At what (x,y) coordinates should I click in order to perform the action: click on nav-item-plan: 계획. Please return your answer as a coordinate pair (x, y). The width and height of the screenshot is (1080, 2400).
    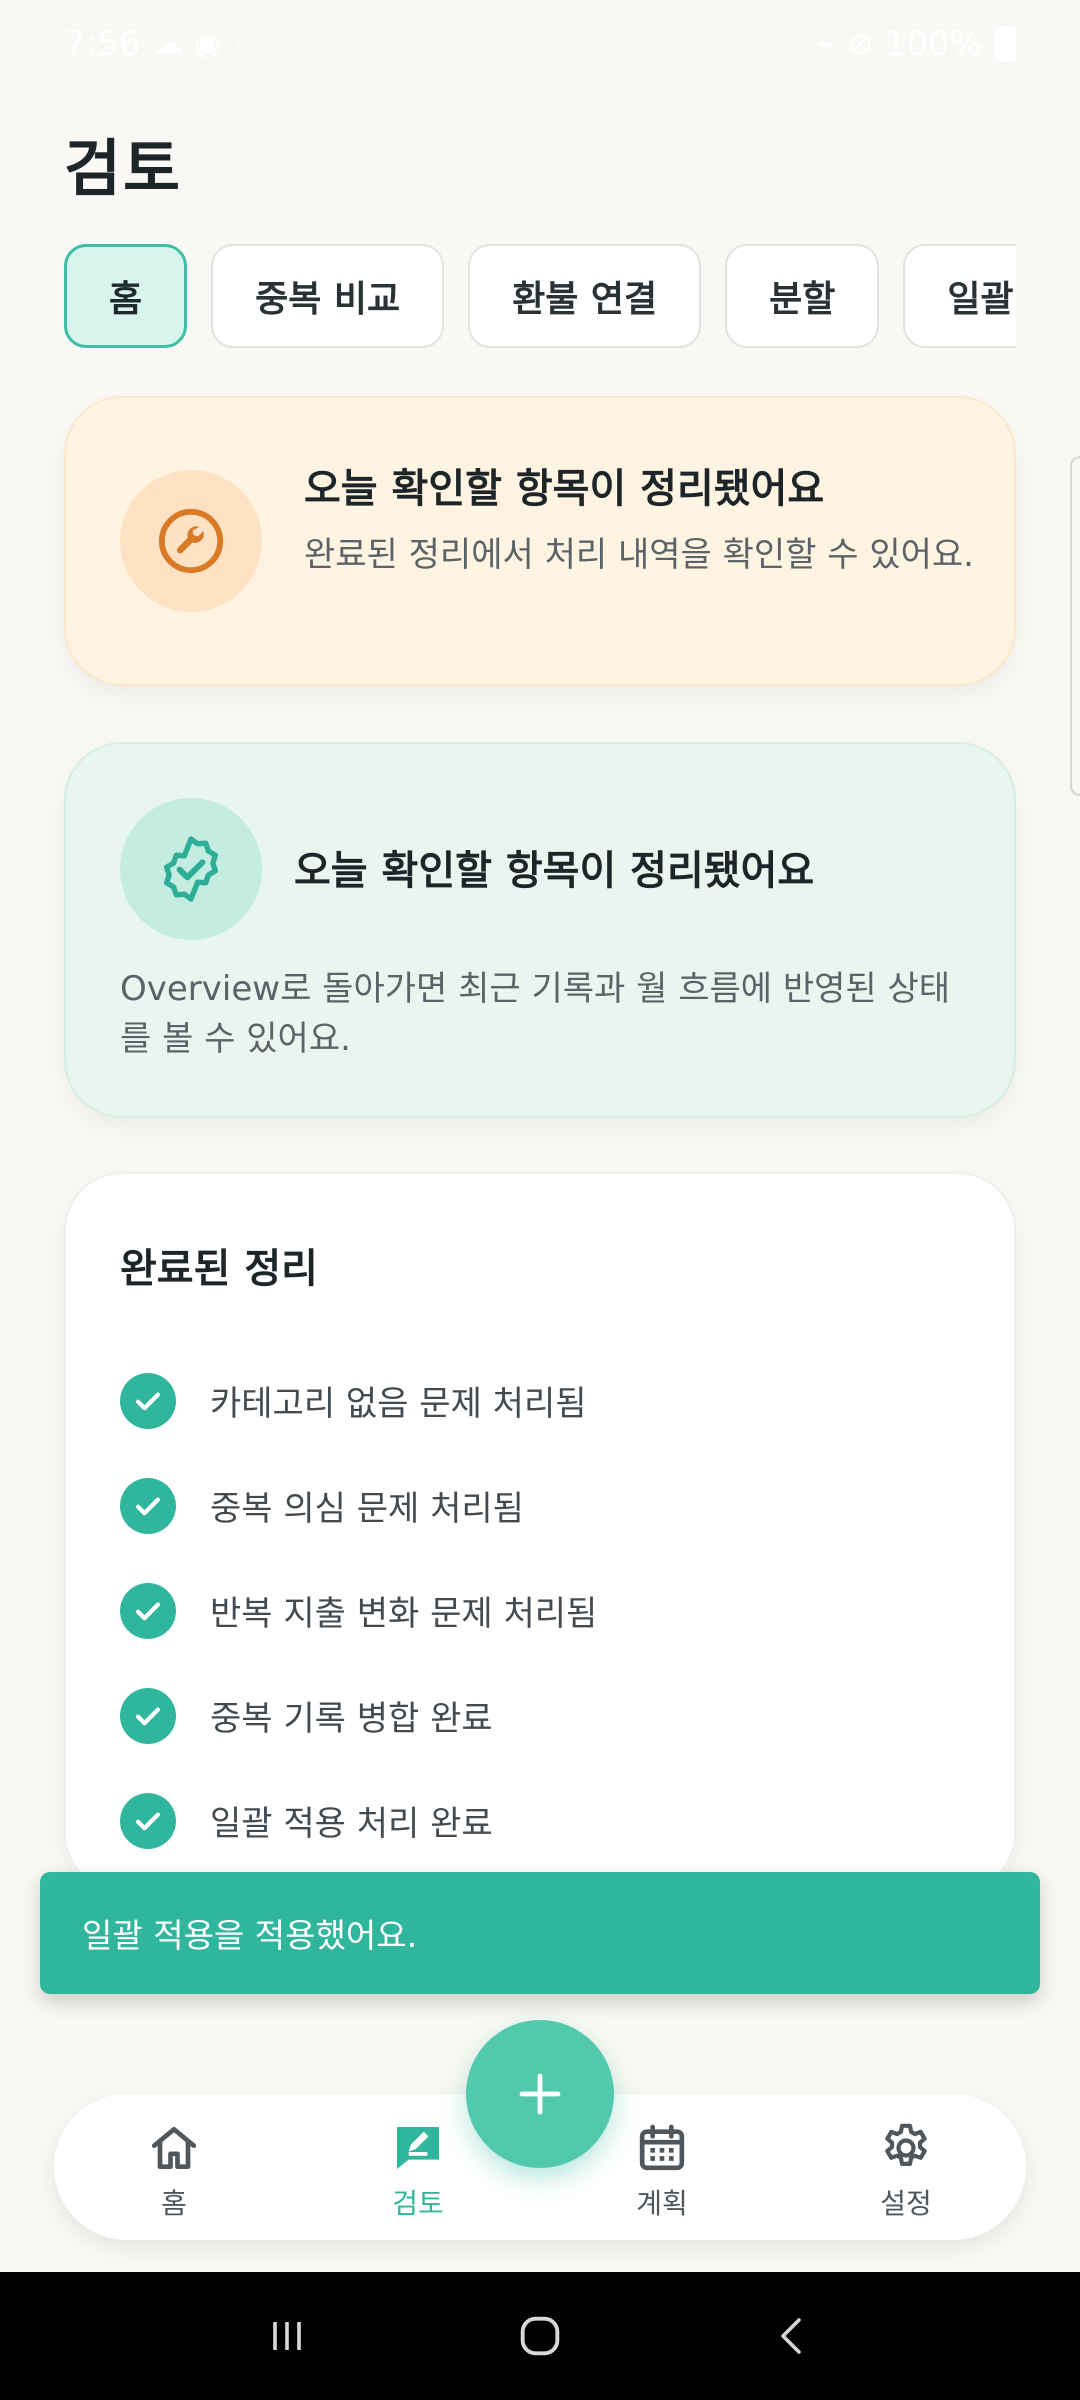
    Looking at the image, I should click on (662, 2171).